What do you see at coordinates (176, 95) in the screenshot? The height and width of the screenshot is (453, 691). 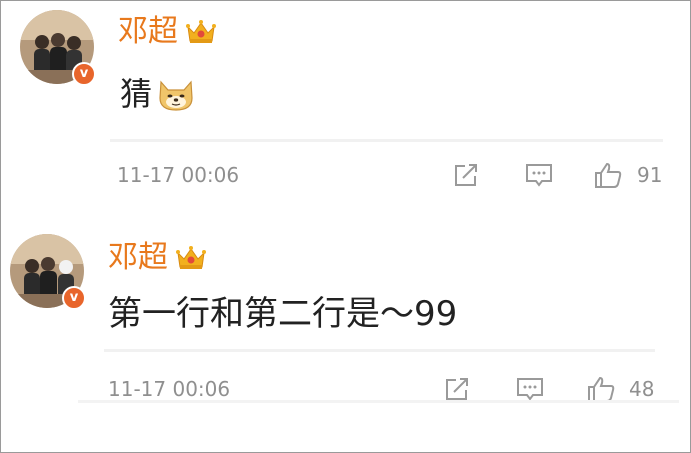 I see `doge-icon` at bounding box center [176, 95].